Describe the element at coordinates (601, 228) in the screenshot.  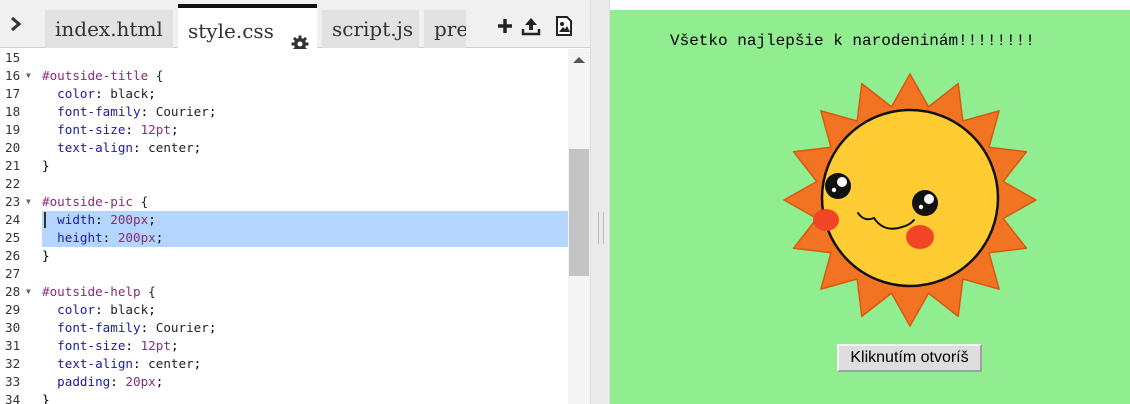
I see `splitter-grip-icon` at that location.